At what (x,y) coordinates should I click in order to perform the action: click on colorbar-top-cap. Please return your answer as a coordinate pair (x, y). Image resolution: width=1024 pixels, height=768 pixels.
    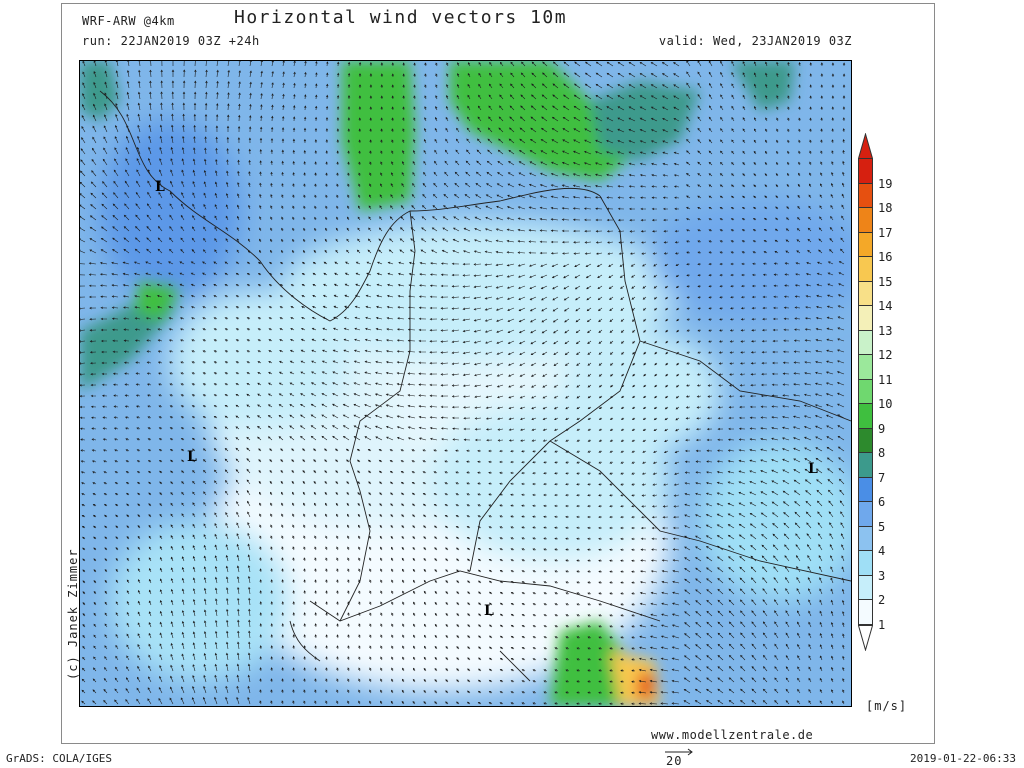
    Looking at the image, I should click on (865, 146).